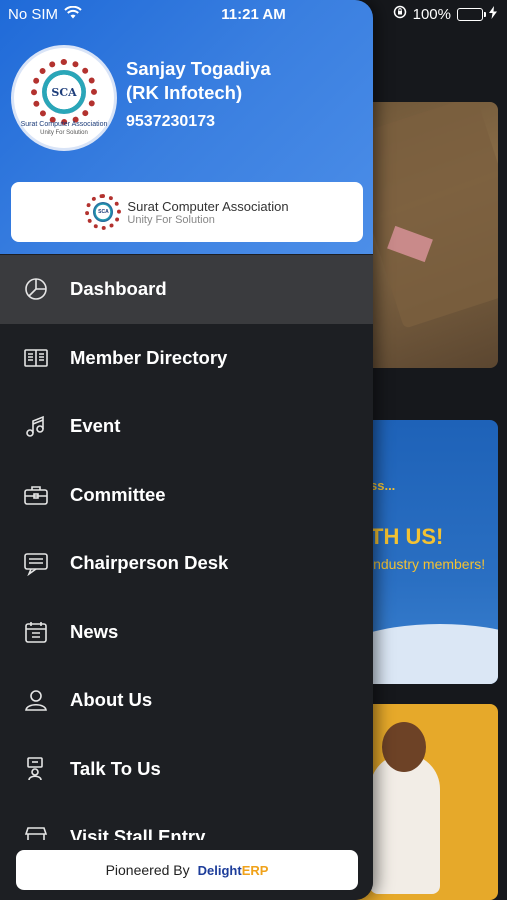 This screenshot has height=900, width=507. What do you see at coordinates (493, 14) in the screenshot?
I see `charging-icon` at bounding box center [493, 14].